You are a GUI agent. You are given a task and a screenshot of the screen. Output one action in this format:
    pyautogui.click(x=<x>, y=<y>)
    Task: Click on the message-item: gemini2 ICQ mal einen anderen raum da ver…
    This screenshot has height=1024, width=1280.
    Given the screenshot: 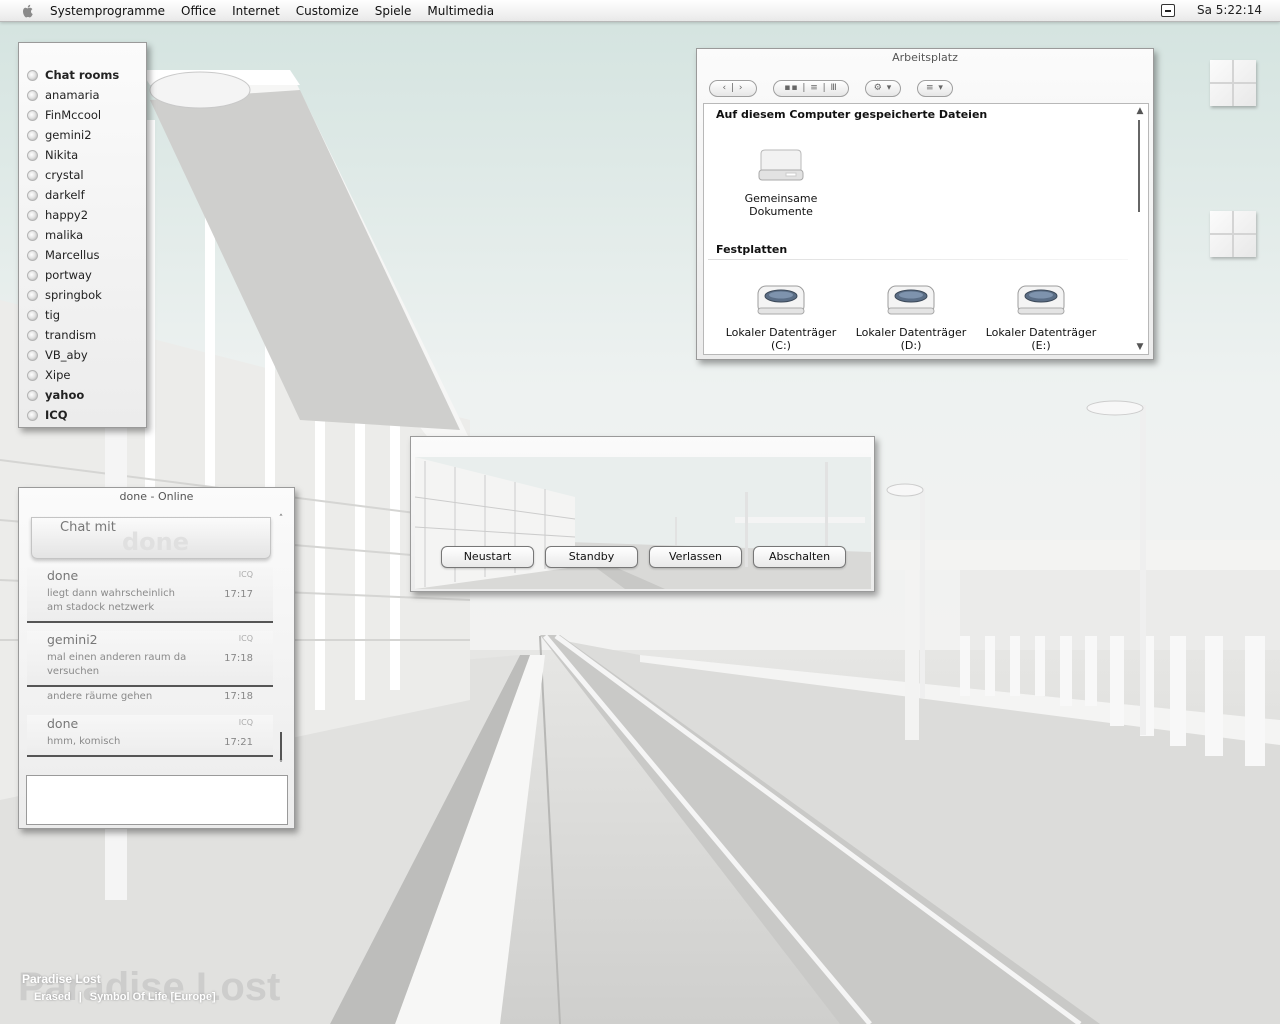 What is the action you would take?
    pyautogui.click(x=150, y=659)
    